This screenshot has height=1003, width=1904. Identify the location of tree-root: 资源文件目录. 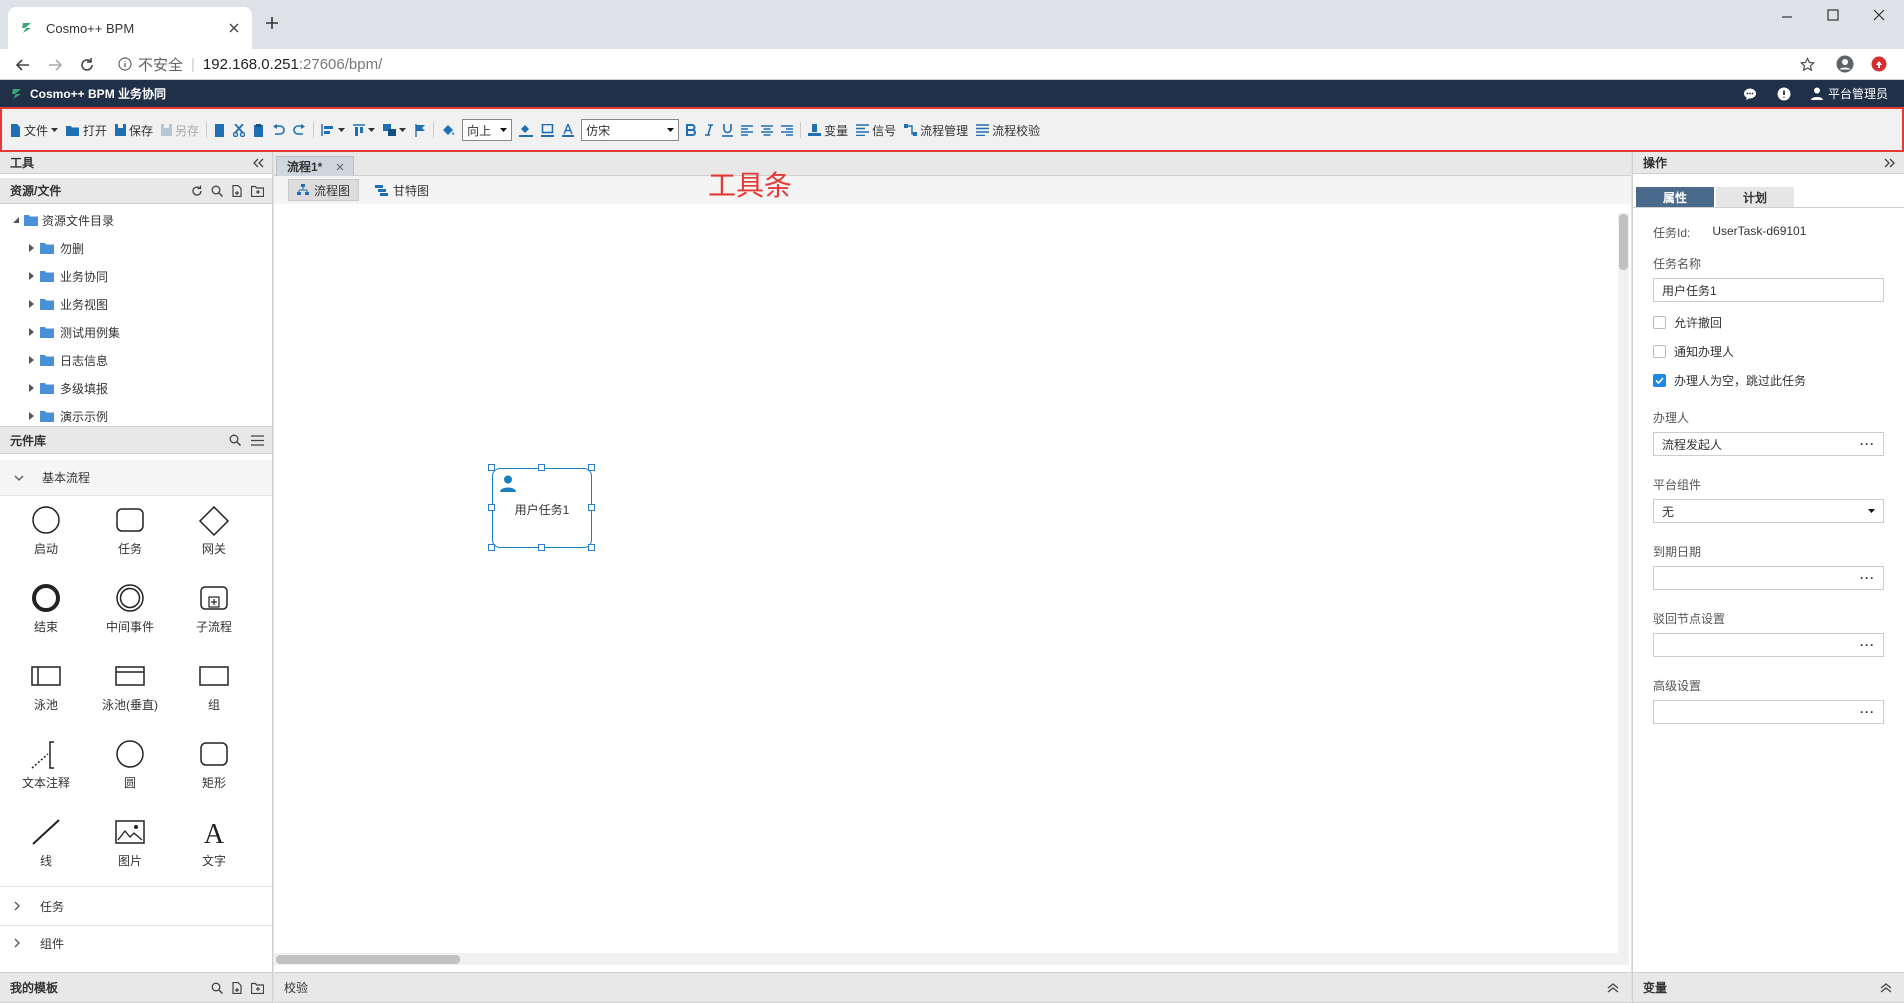
(136, 220).